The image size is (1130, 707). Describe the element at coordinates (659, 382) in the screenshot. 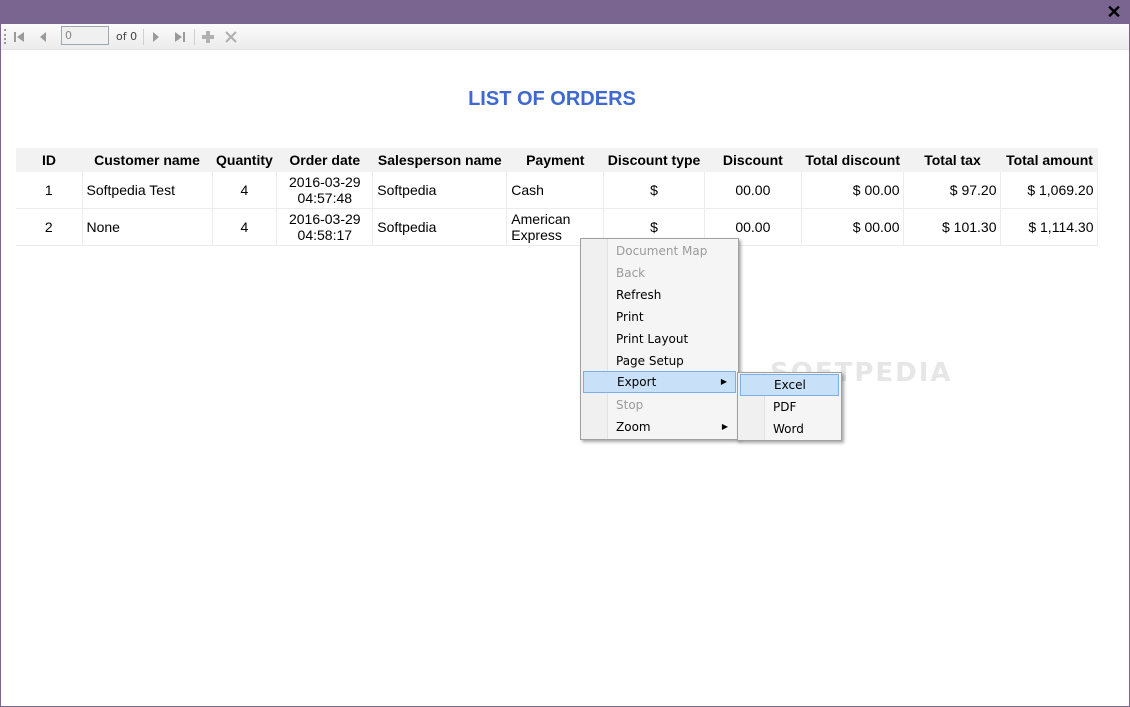

I see `menu-item-export: Export ▶` at that location.